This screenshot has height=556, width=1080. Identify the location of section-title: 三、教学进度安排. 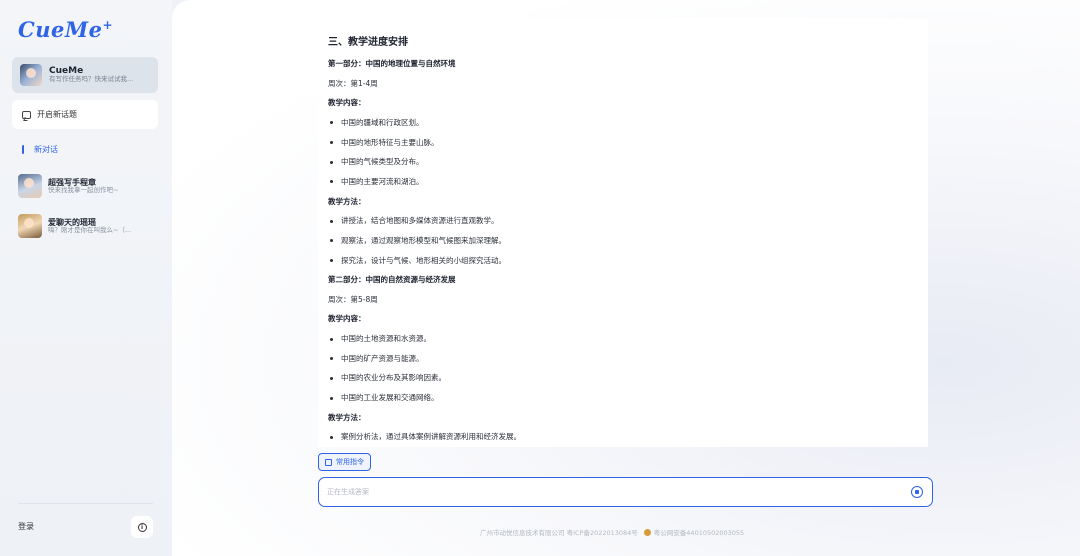
(368, 42).